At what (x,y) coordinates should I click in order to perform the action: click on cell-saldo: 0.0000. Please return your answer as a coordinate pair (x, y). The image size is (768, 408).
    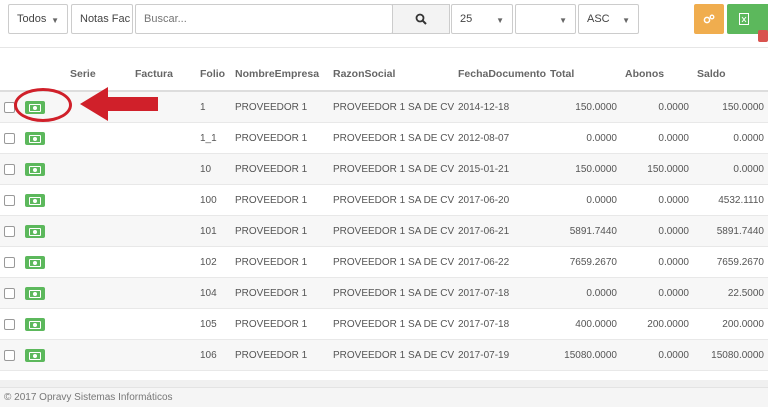
    Looking at the image, I should click on (730, 169).